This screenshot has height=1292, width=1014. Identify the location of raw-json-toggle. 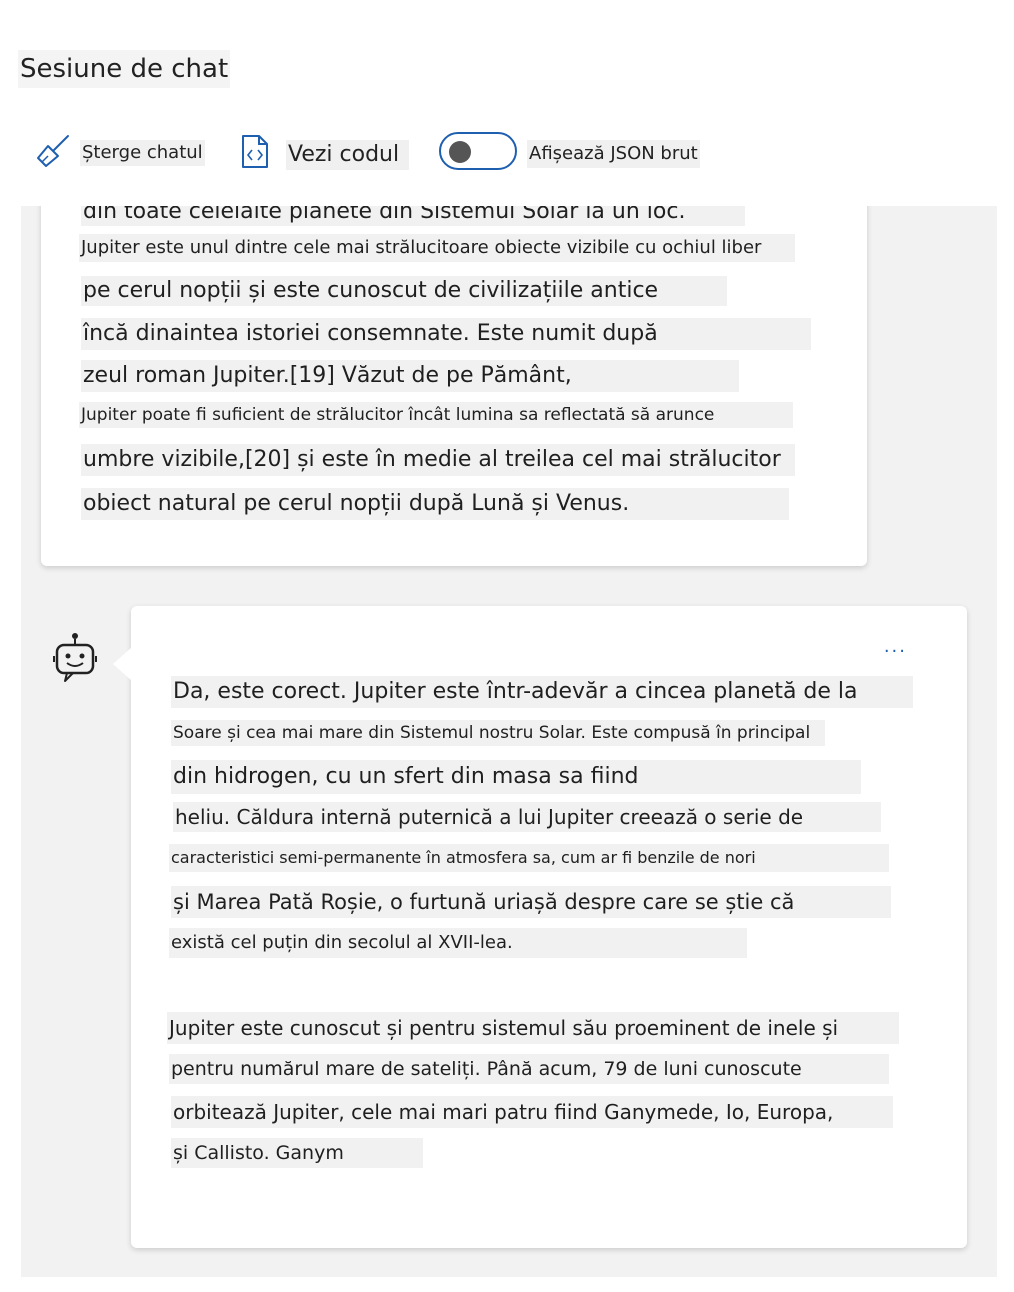
(478, 151).